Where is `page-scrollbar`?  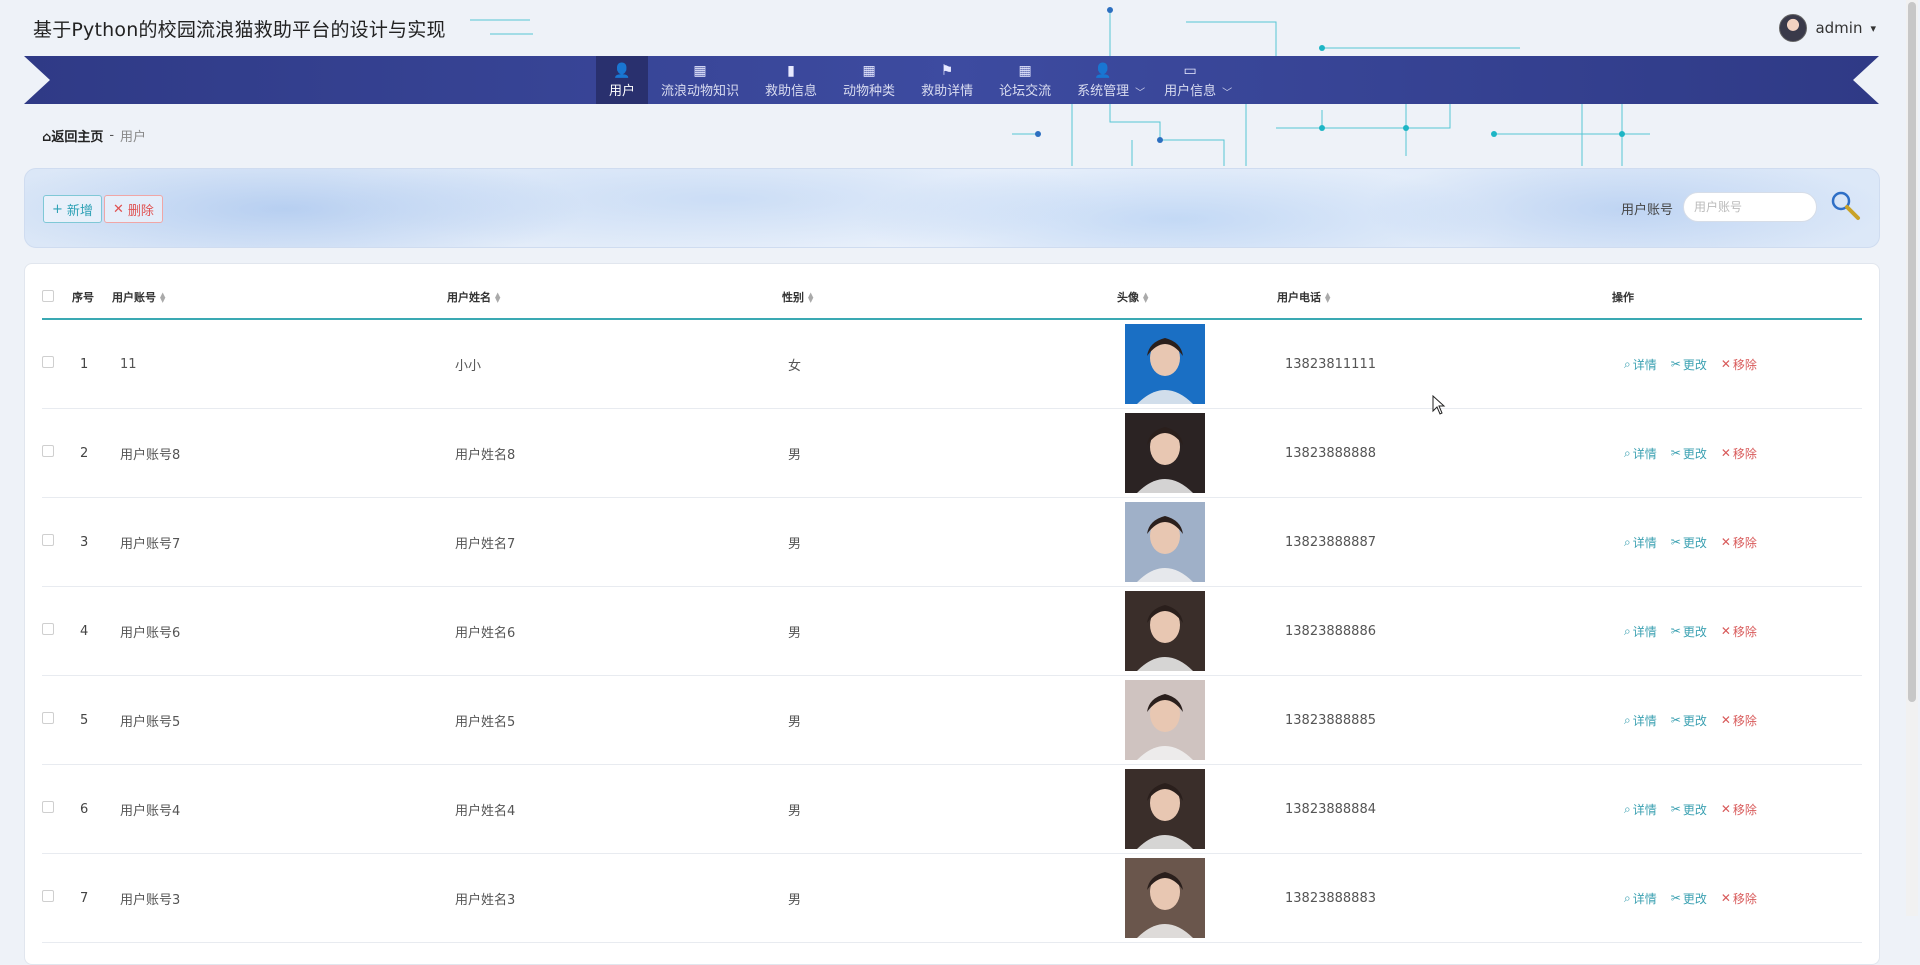 page-scrollbar is located at coordinates (1912, 458).